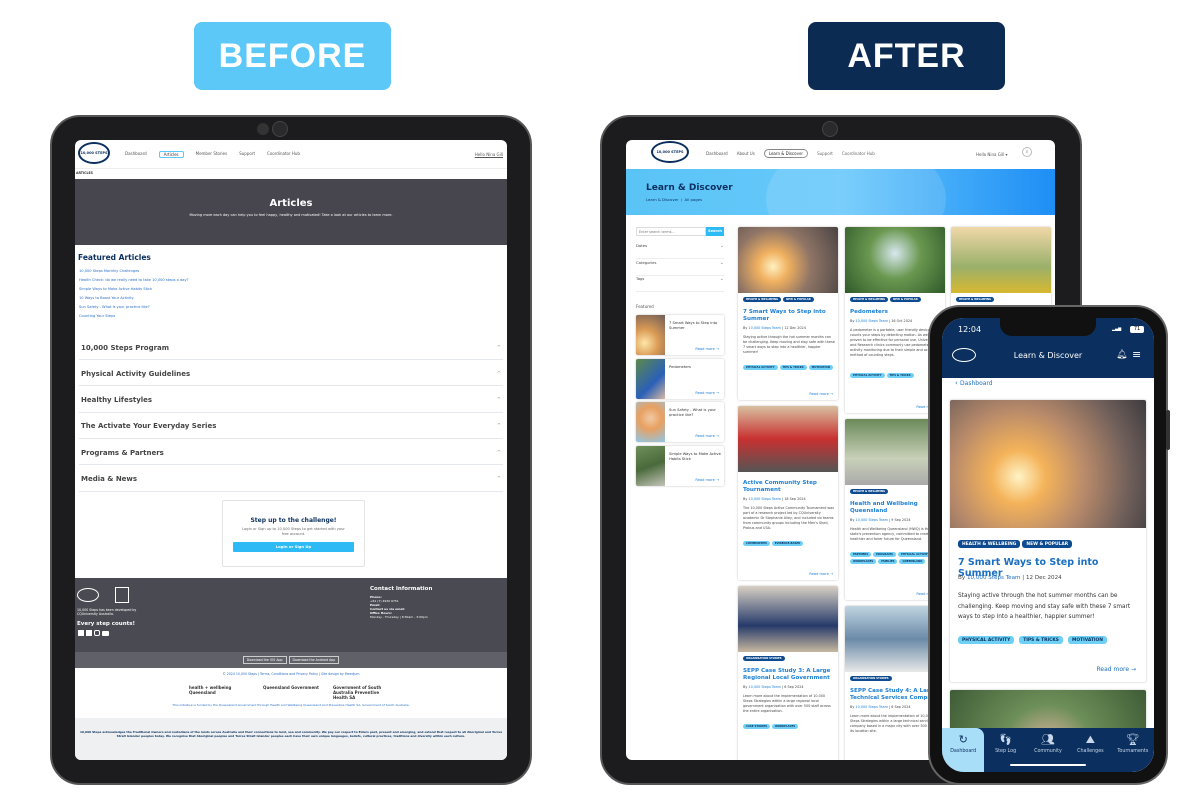 The image size is (1200, 800). I want to click on nav-item: Support, so click(247, 154).